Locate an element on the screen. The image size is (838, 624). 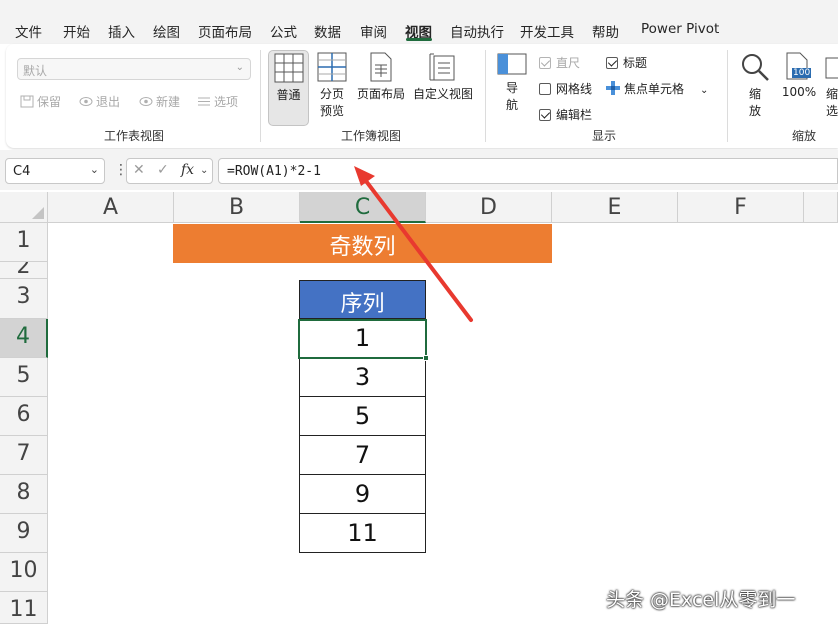
row-header-1: 1 is located at coordinates (24, 242).